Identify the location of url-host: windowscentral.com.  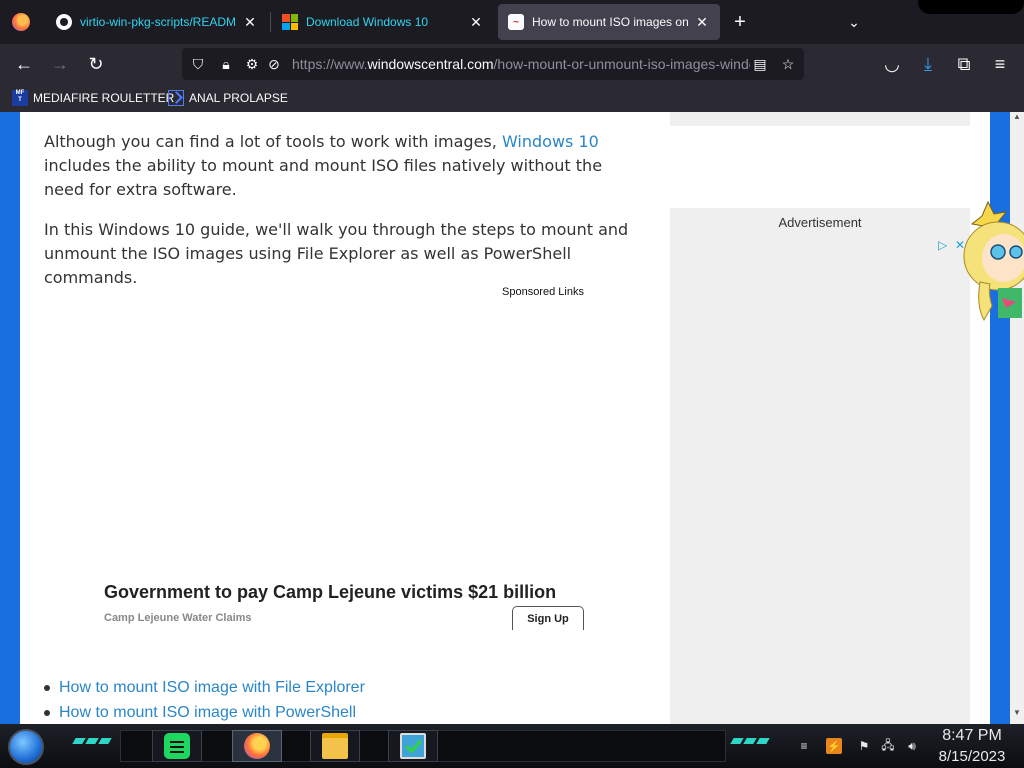
(430, 64).